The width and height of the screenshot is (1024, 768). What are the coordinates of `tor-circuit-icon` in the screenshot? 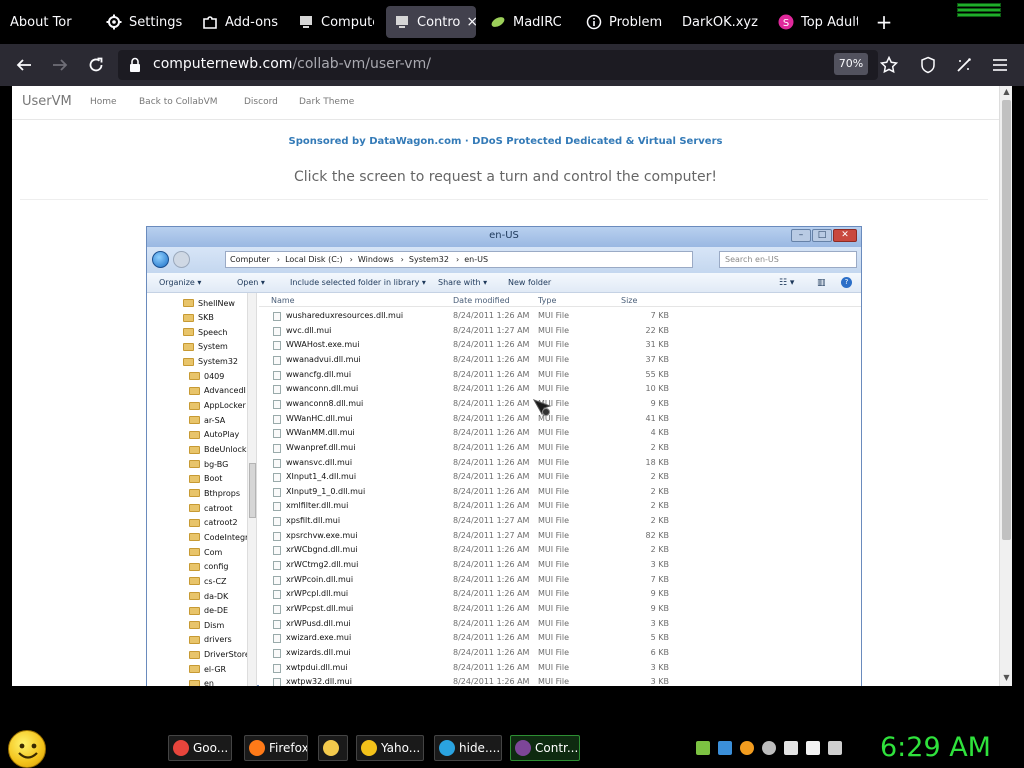 It's located at (964, 65).